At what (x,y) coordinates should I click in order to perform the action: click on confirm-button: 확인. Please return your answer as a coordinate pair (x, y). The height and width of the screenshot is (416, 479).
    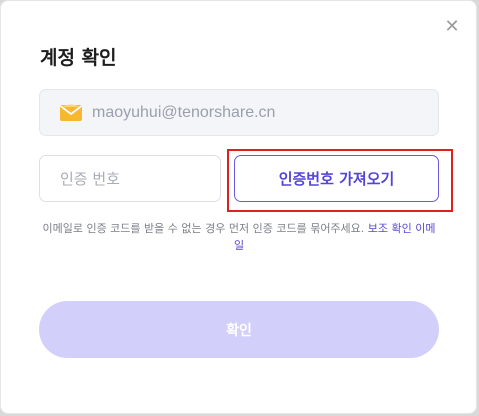
    Looking at the image, I should click on (239, 329).